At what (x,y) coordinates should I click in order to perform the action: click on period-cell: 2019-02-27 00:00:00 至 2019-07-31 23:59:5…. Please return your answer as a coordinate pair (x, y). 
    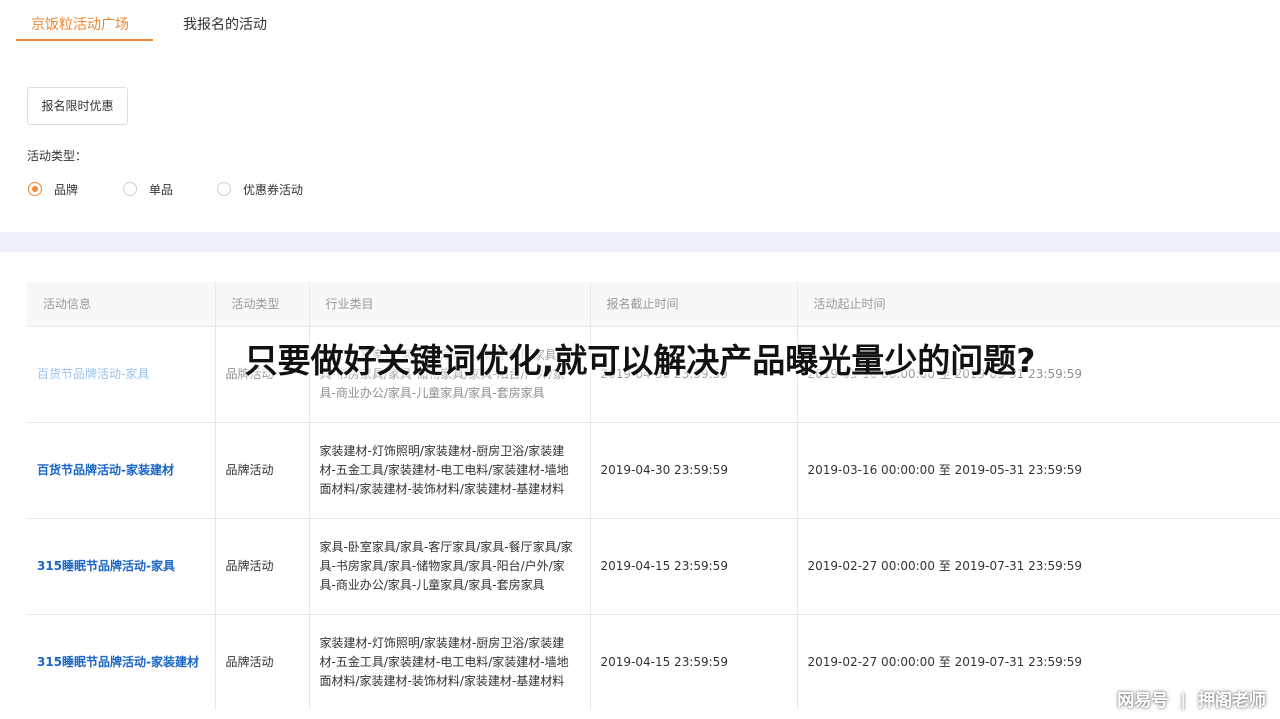
    Looking at the image, I should click on (1038, 565).